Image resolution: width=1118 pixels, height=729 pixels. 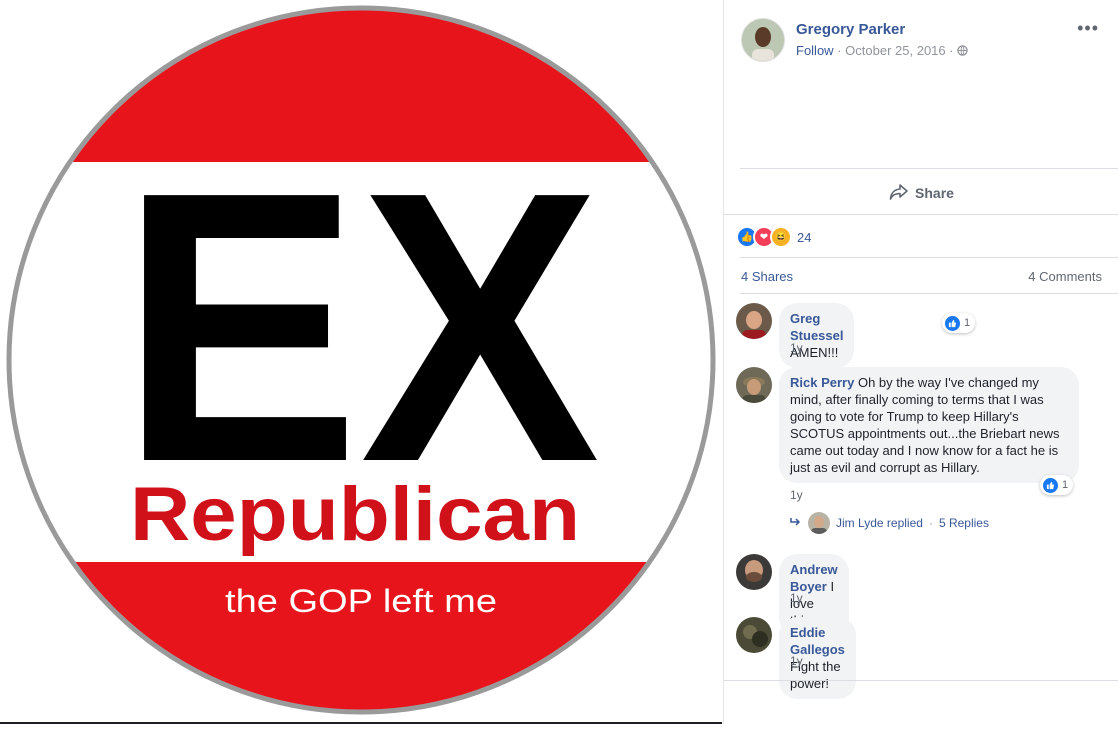 What do you see at coordinates (796, 523) in the screenshot?
I see `reply-arrow-icon` at bounding box center [796, 523].